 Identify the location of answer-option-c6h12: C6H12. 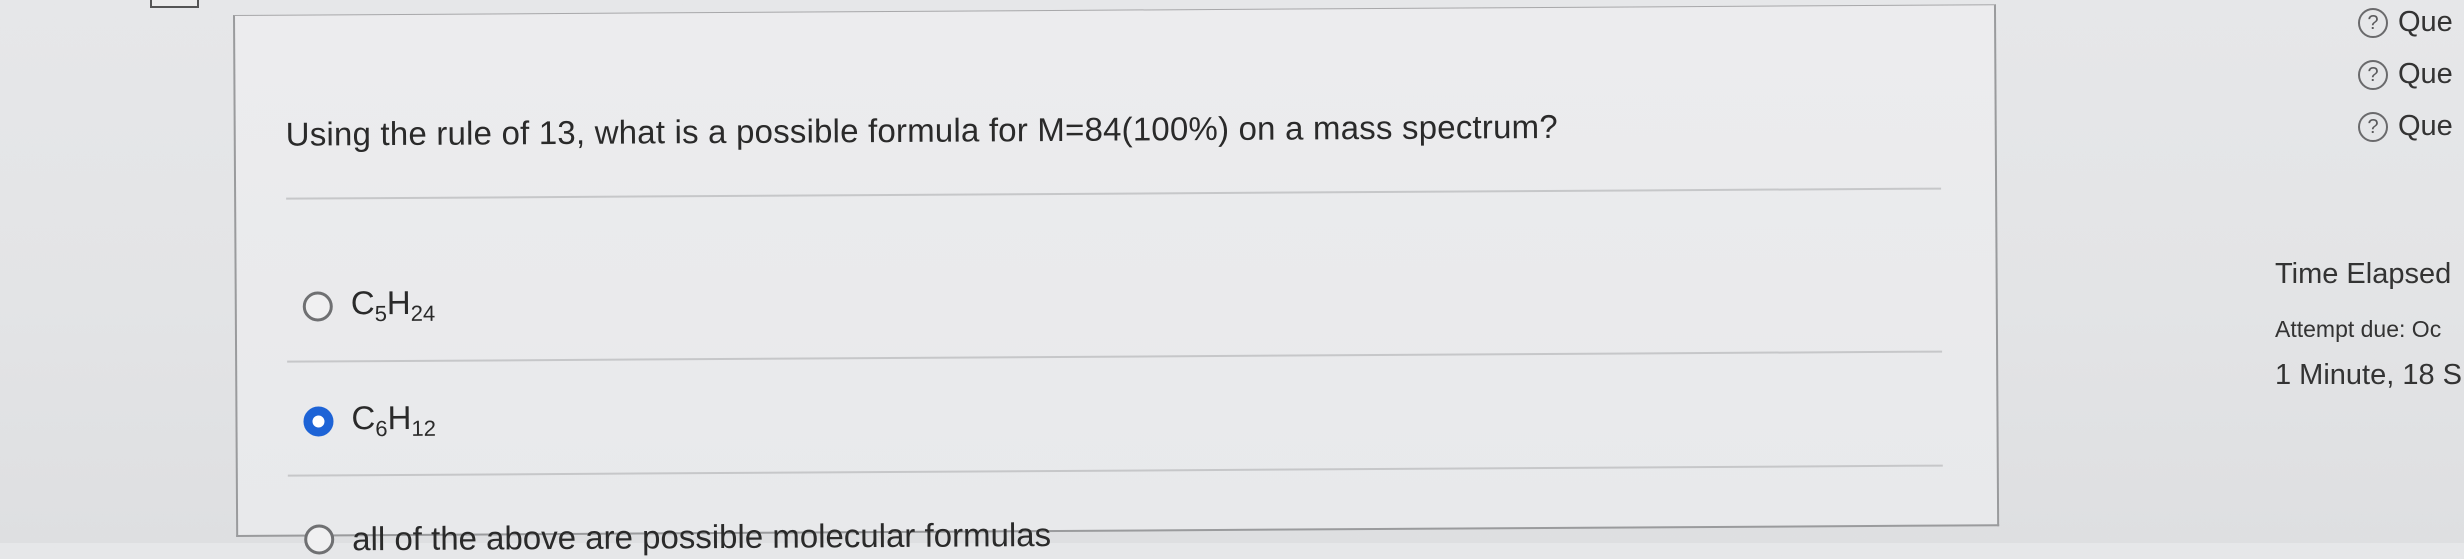
(369, 421).